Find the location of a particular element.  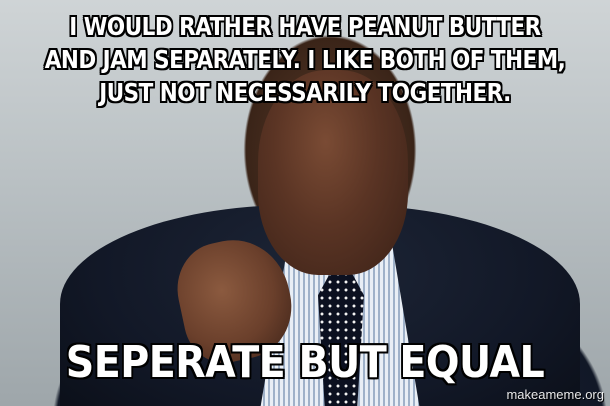

bottom-caption: SEPERATE BUT EQUAL is located at coordinates (305, 362).